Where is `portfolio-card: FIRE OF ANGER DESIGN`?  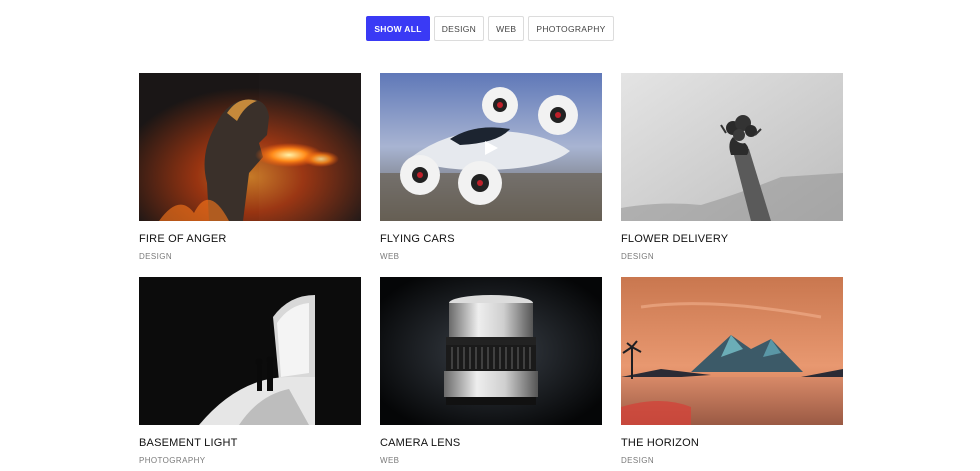
portfolio-card: FIRE OF ANGER DESIGN is located at coordinates (250, 167).